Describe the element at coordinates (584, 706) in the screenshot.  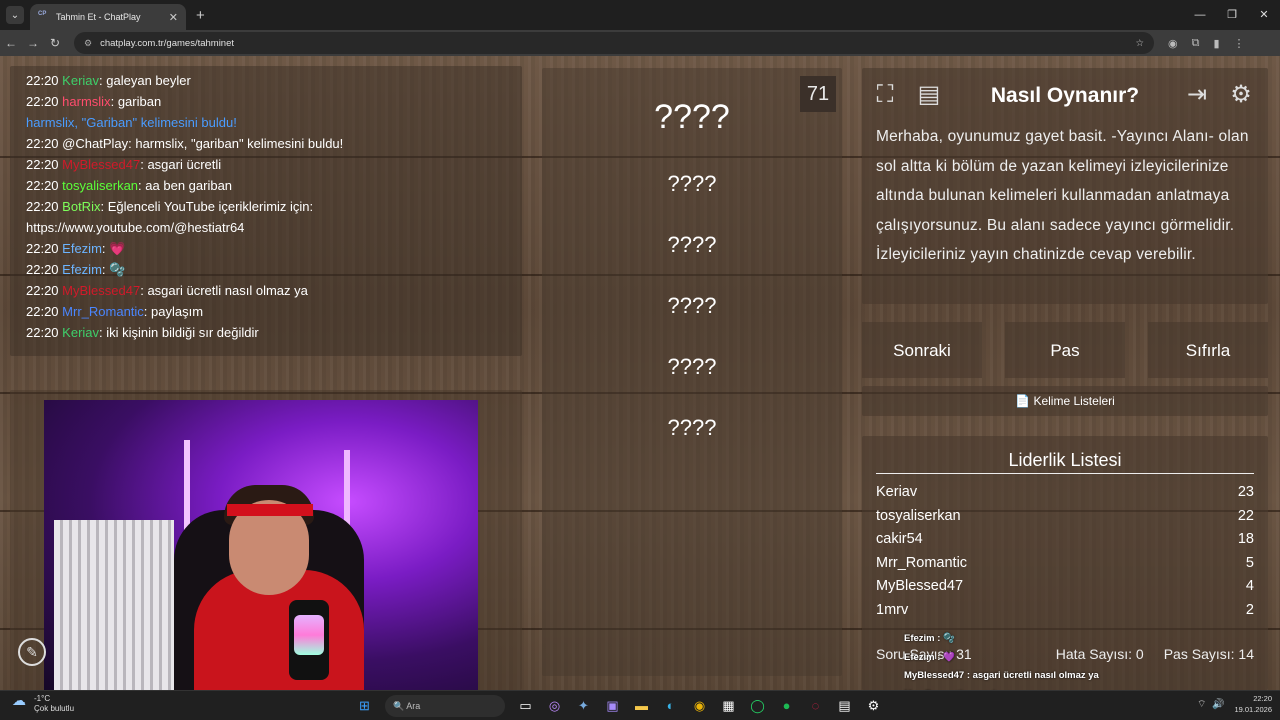
I see `copilot-icon: ✦` at that location.